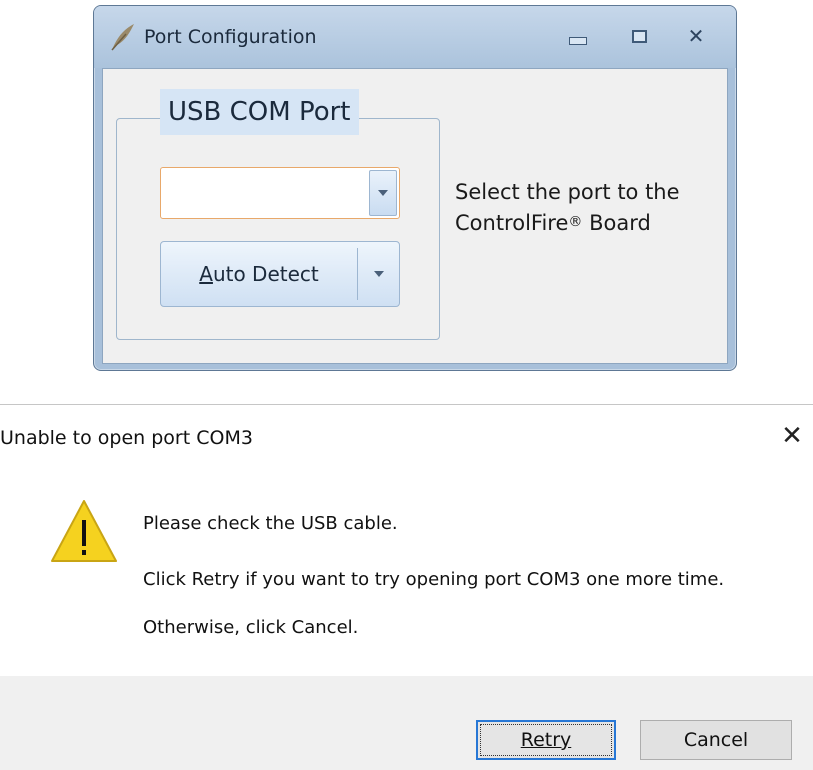  I want to click on message-line-3: Otherwise, click Cancel., so click(251, 627).